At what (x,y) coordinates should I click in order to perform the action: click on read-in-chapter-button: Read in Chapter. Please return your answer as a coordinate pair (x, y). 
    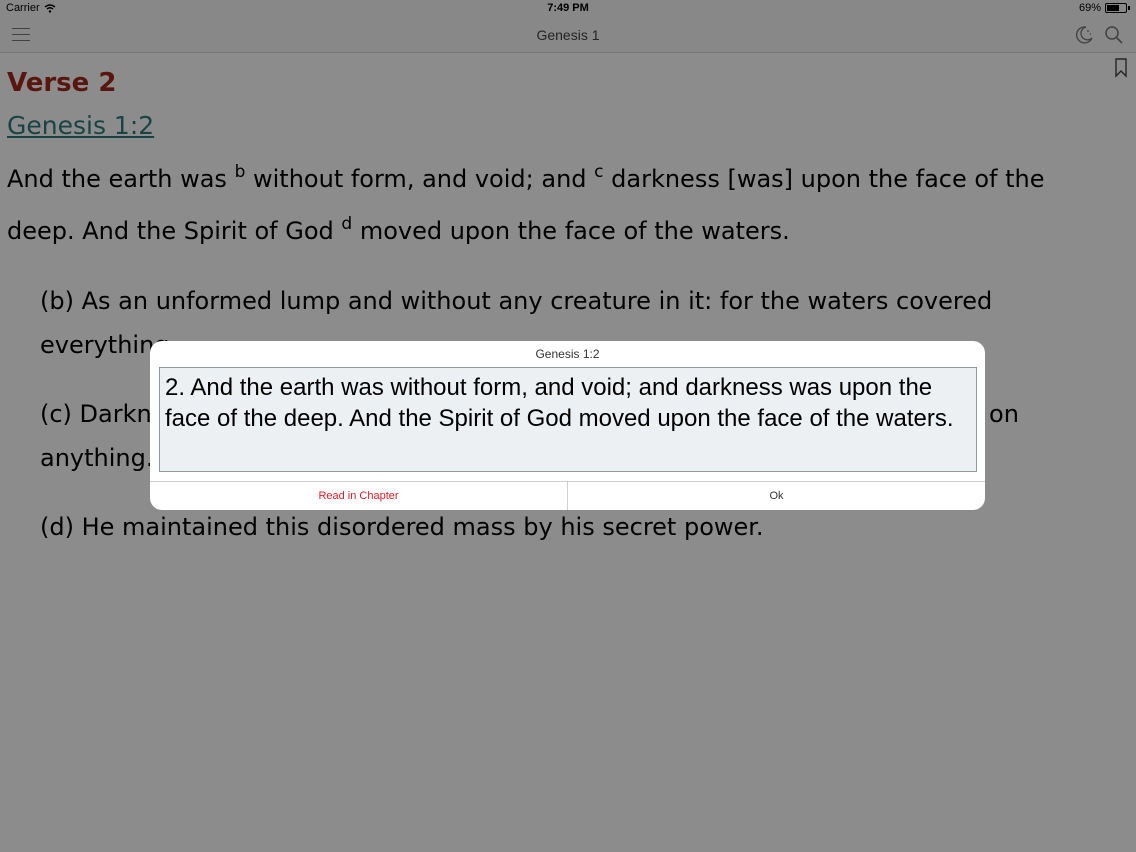
    Looking at the image, I should click on (359, 496).